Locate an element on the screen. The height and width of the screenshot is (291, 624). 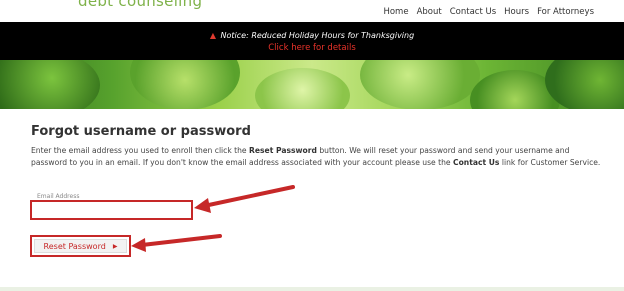
reset-password-label: Reset Password is located at coordinates (74, 246).